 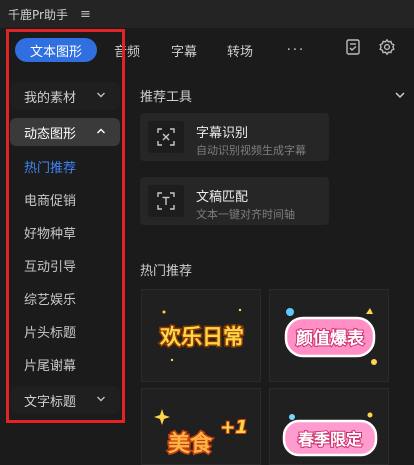 What do you see at coordinates (66, 265) in the screenshot?
I see `sidebar-item-interaction: 互动引导` at bounding box center [66, 265].